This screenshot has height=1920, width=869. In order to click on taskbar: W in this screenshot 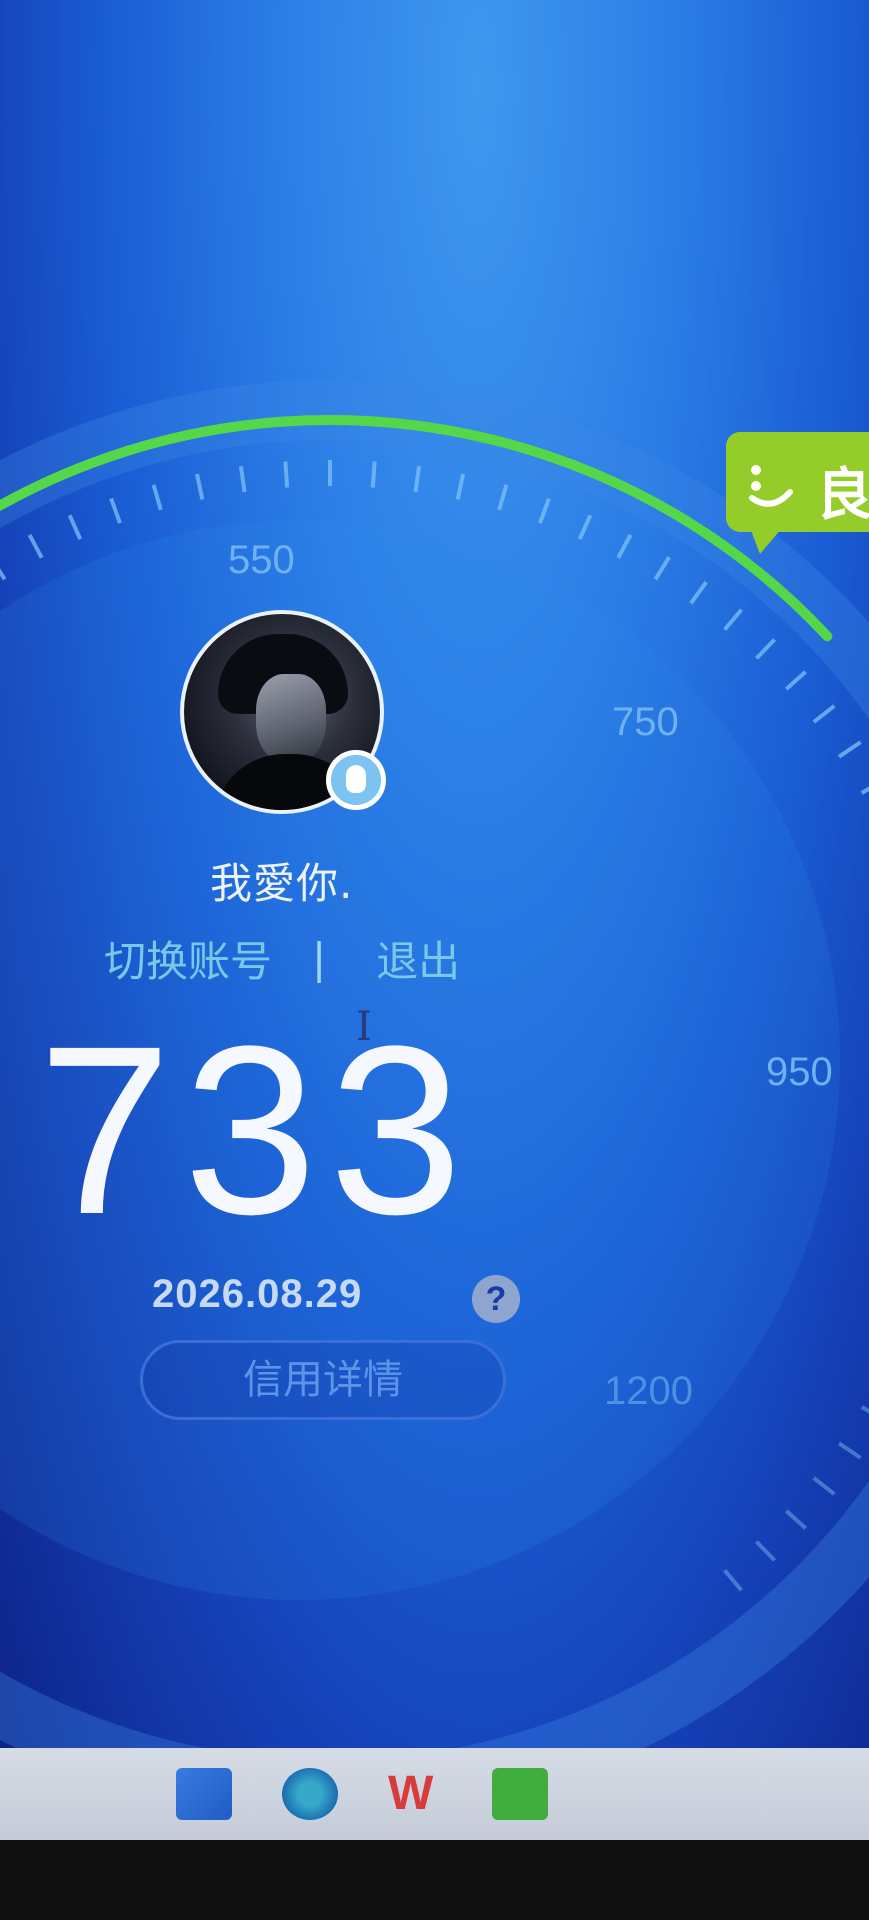, I will do `click(434, 1794)`.